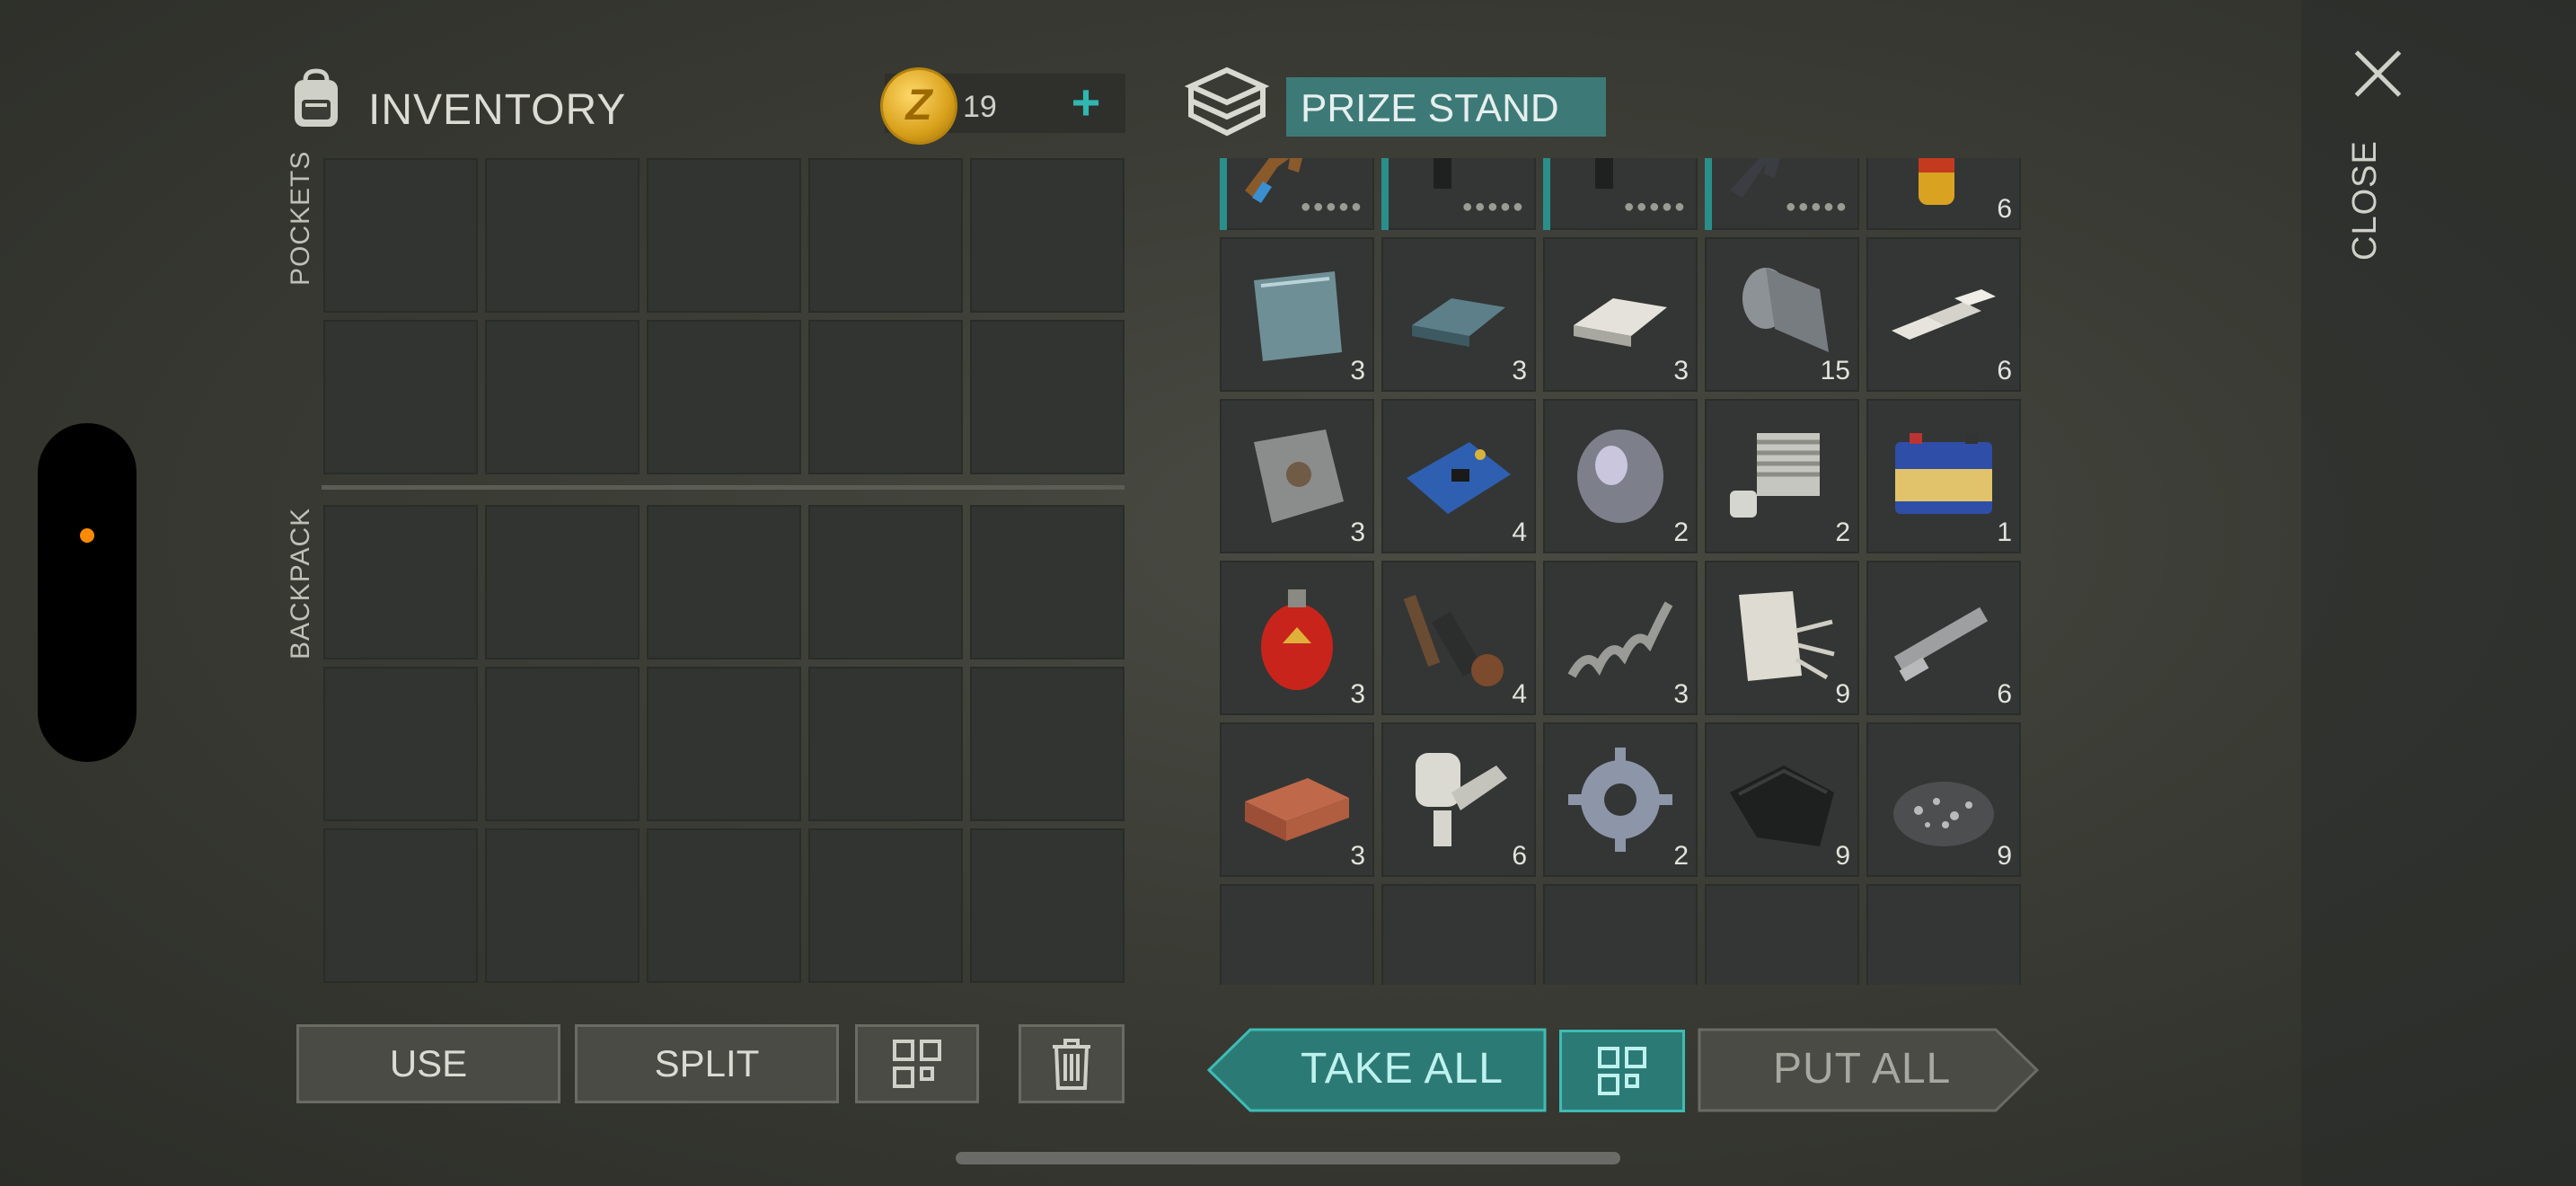 The width and height of the screenshot is (2576, 1186). I want to click on prize-slot-aluminum-bars: 6, so click(1944, 314).